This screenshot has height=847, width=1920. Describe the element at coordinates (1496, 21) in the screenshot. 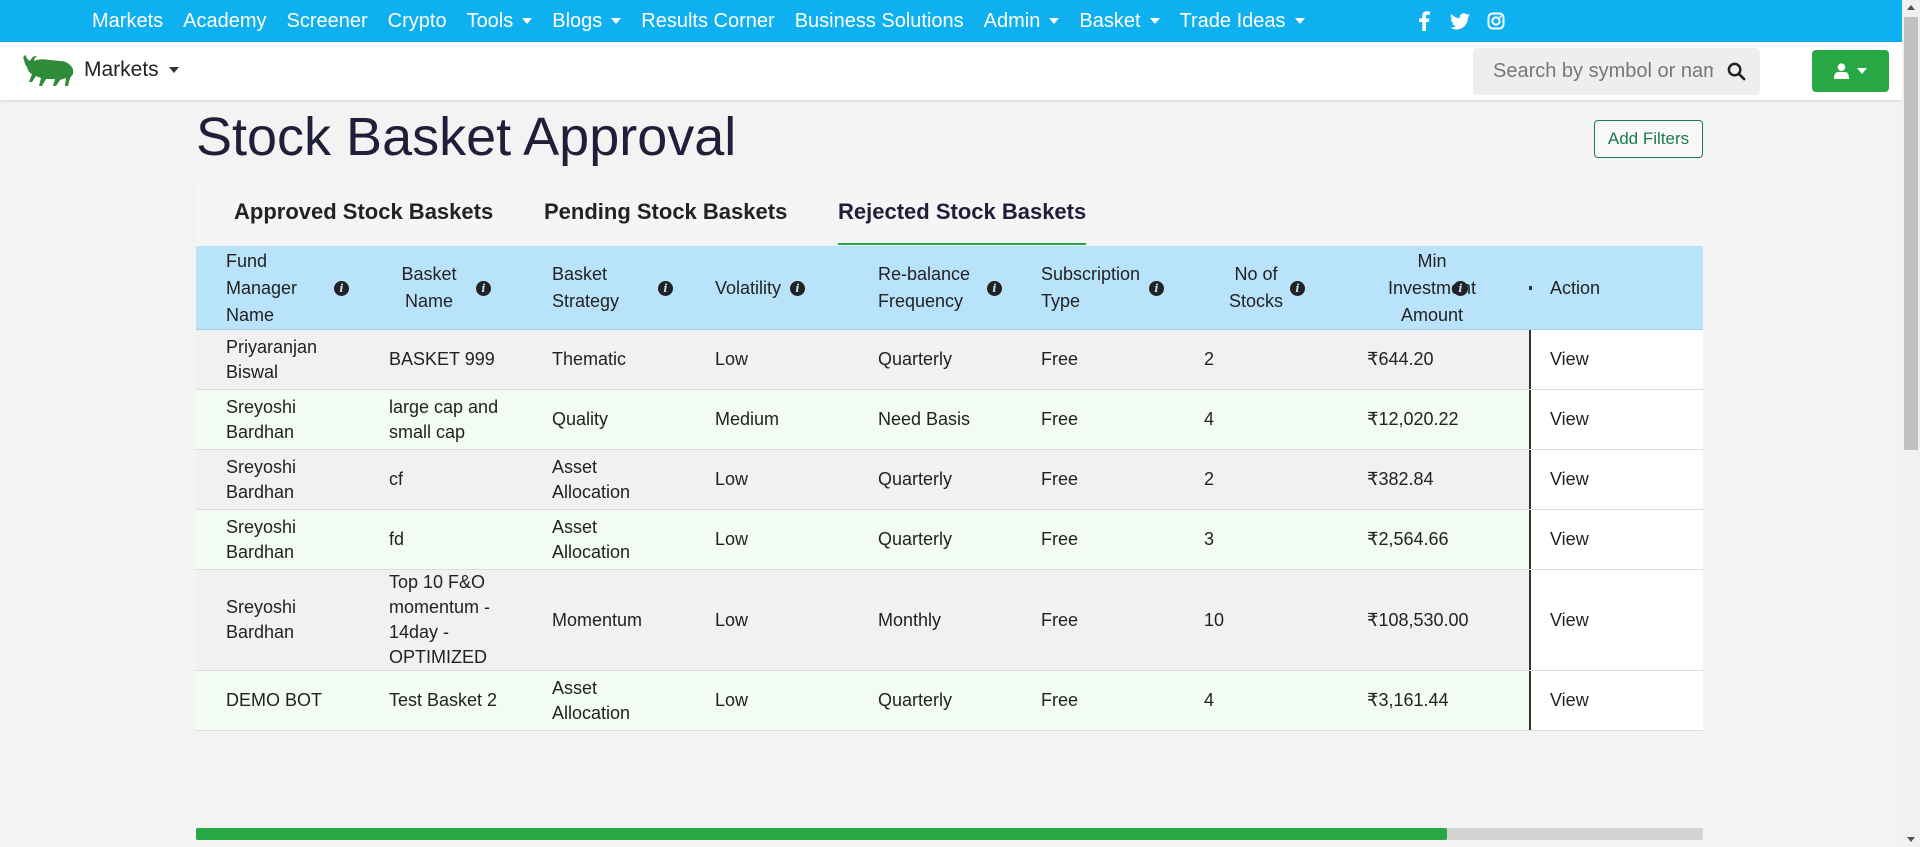

I see `instagram-icon` at that location.